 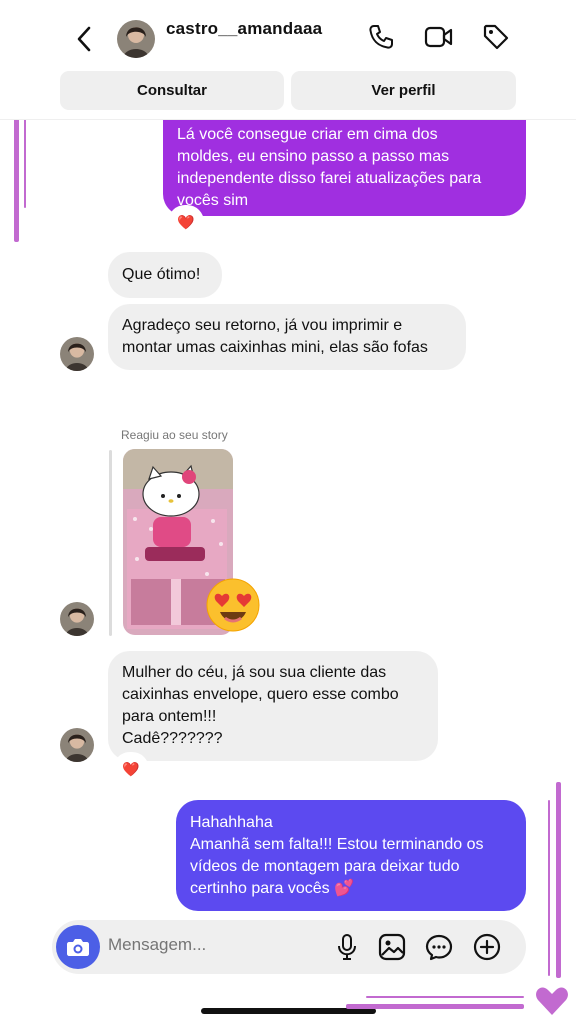 I want to click on contact-avatar, so click(x=136, y=39).